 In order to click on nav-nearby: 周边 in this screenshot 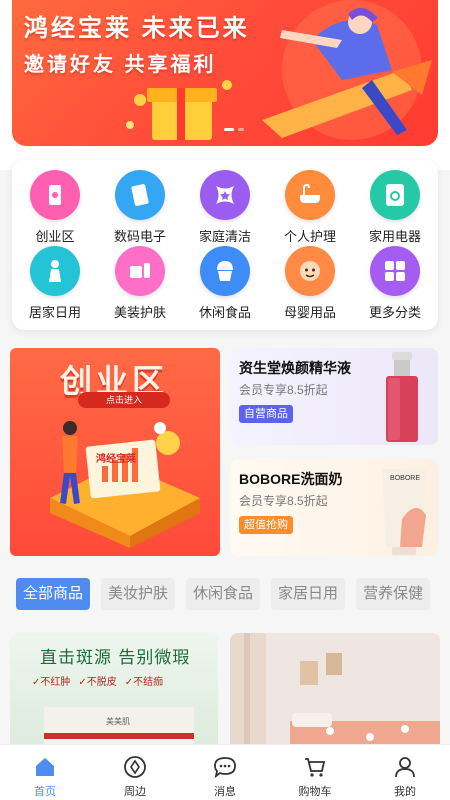, I will do `click(135, 772)`.